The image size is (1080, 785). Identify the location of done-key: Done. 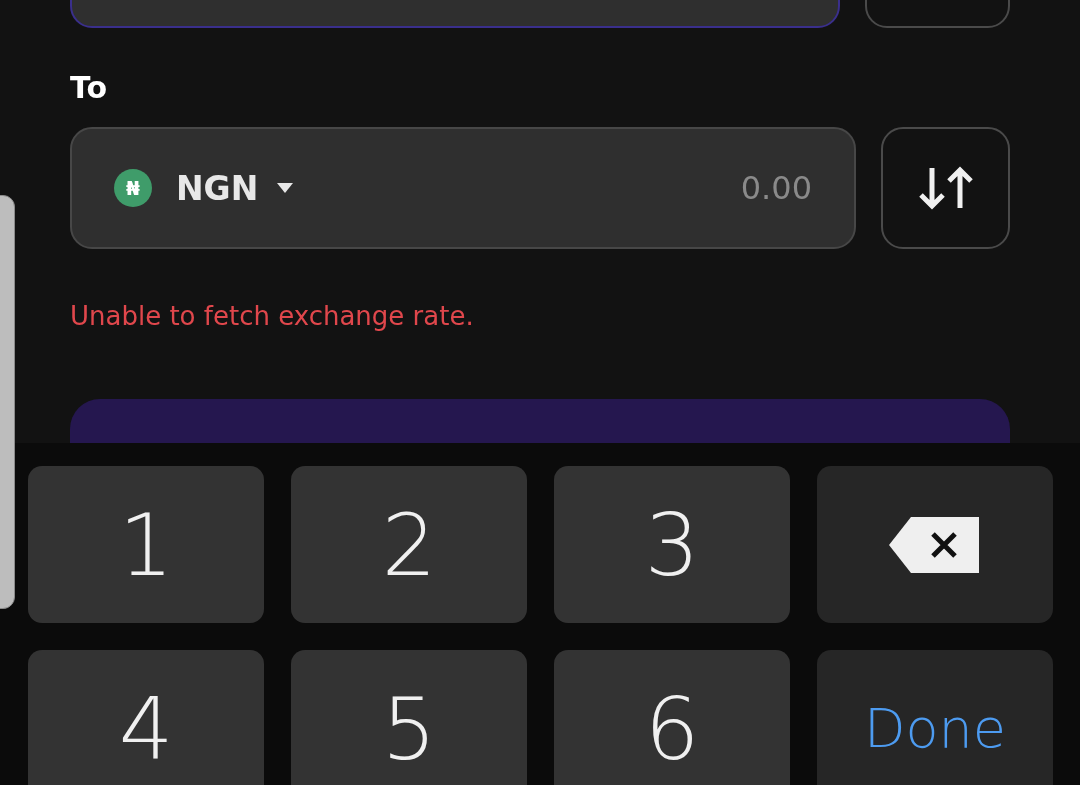
(935, 717).